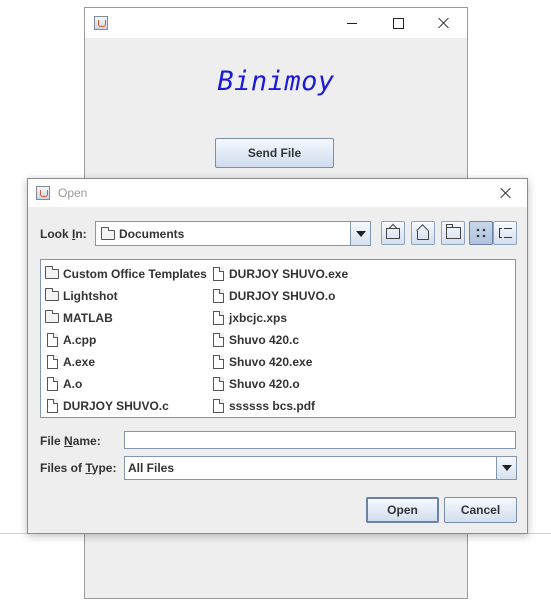 The width and height of the screenshot is (551, 612). What do you see at coordinates (278, 318) in the screenshot?
I see `list-item: jxbcjc.xps` at bounding box center [278, 318].